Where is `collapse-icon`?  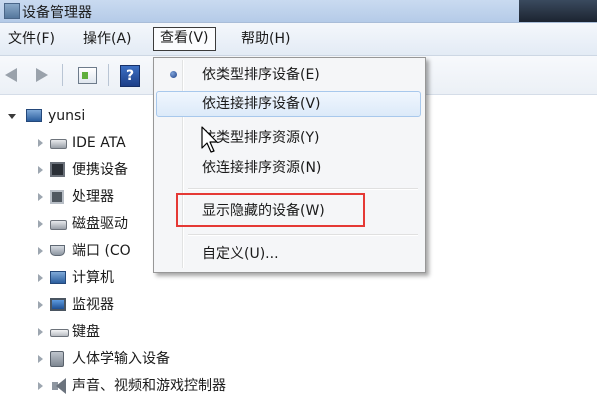
collapse-icon is located at coordinates (12, 116).